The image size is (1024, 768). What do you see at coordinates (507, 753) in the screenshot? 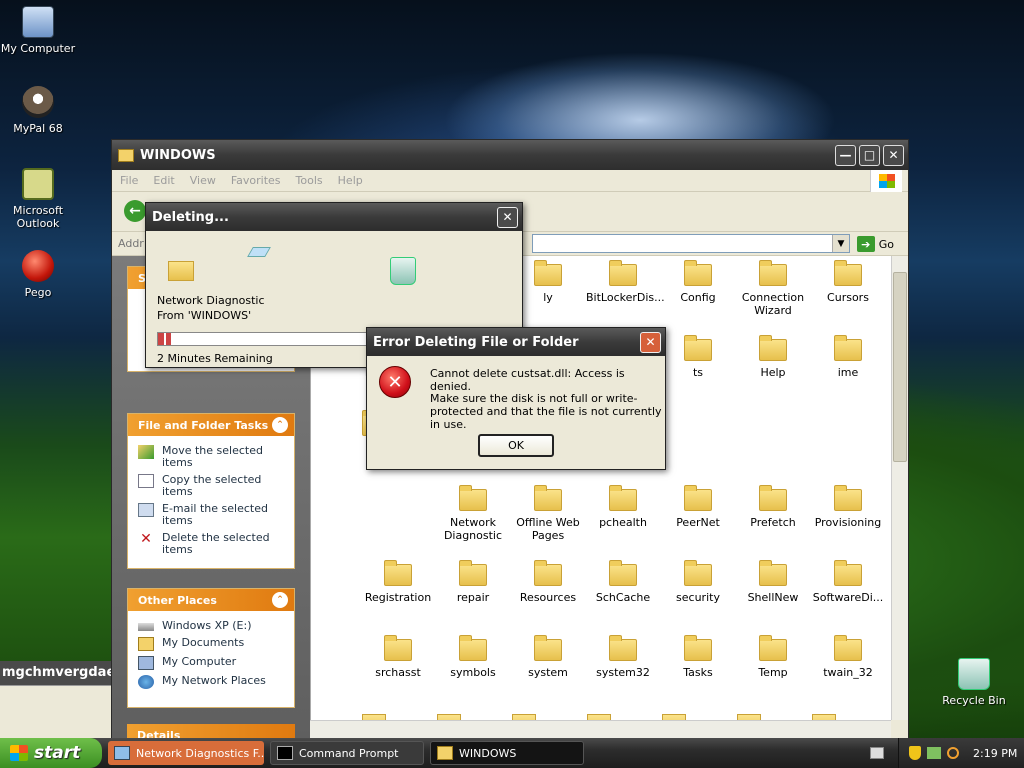
I see `taskbar-item-windows-folder: WINDOWS` at bounding box center [507, 753].